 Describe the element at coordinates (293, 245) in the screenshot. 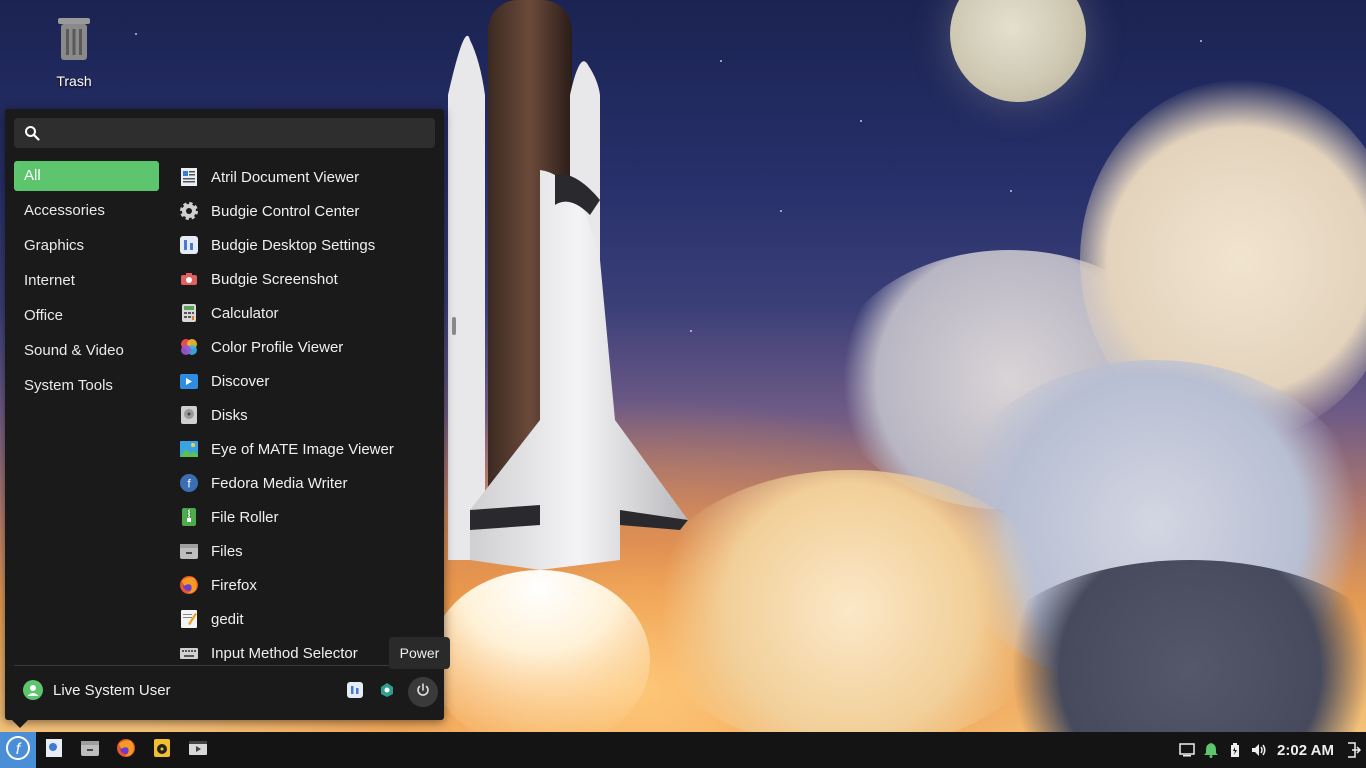

I see `app-label: Budgie Desktop Settings` at that location.